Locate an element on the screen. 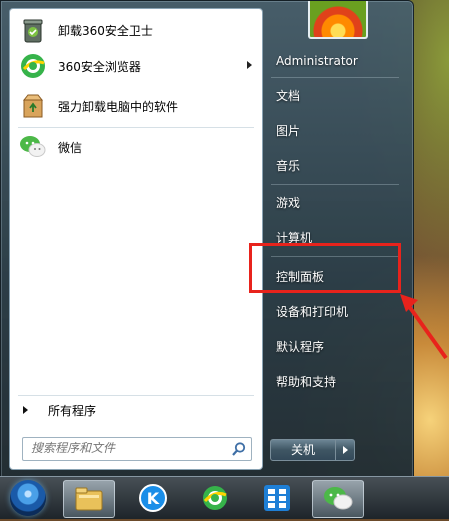  program-label: 卸载360安全卫士 is located at coordinates (105, 30).